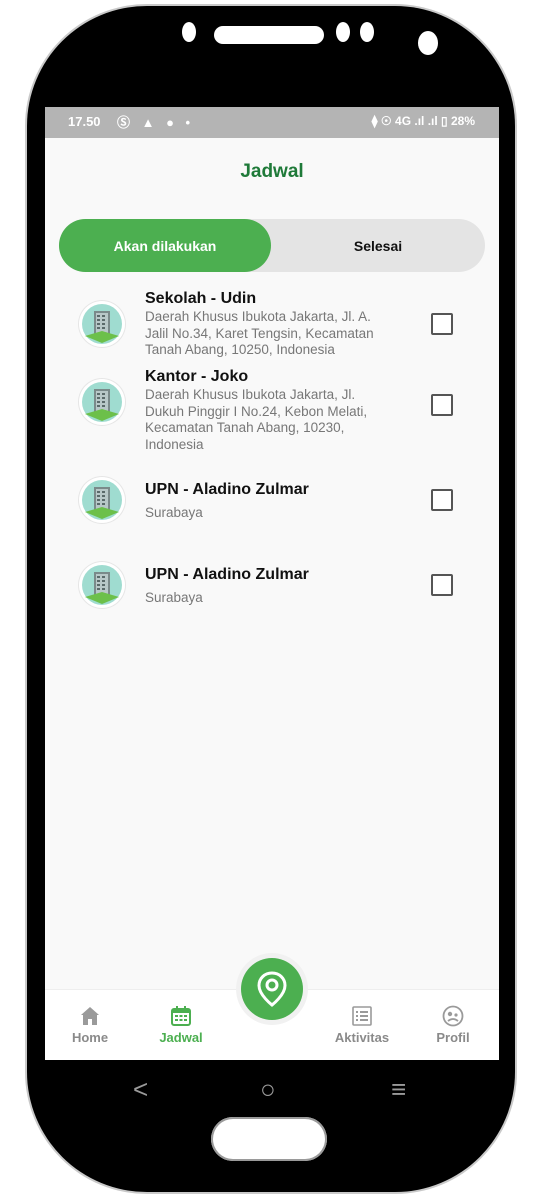  Describe the element at coordinates (140, 1089) in the screenshot. I see `system-back-button: <` at that location.